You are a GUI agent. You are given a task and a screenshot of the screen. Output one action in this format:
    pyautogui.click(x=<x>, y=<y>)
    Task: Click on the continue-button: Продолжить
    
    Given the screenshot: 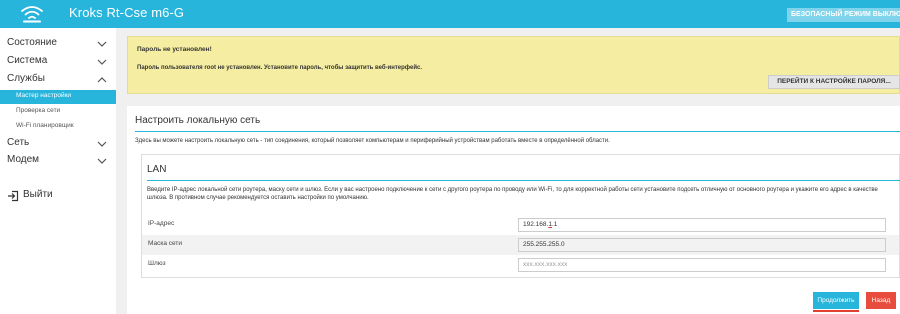 What is the action you would take?
    pyautogui.click(x=836, y=300)
    